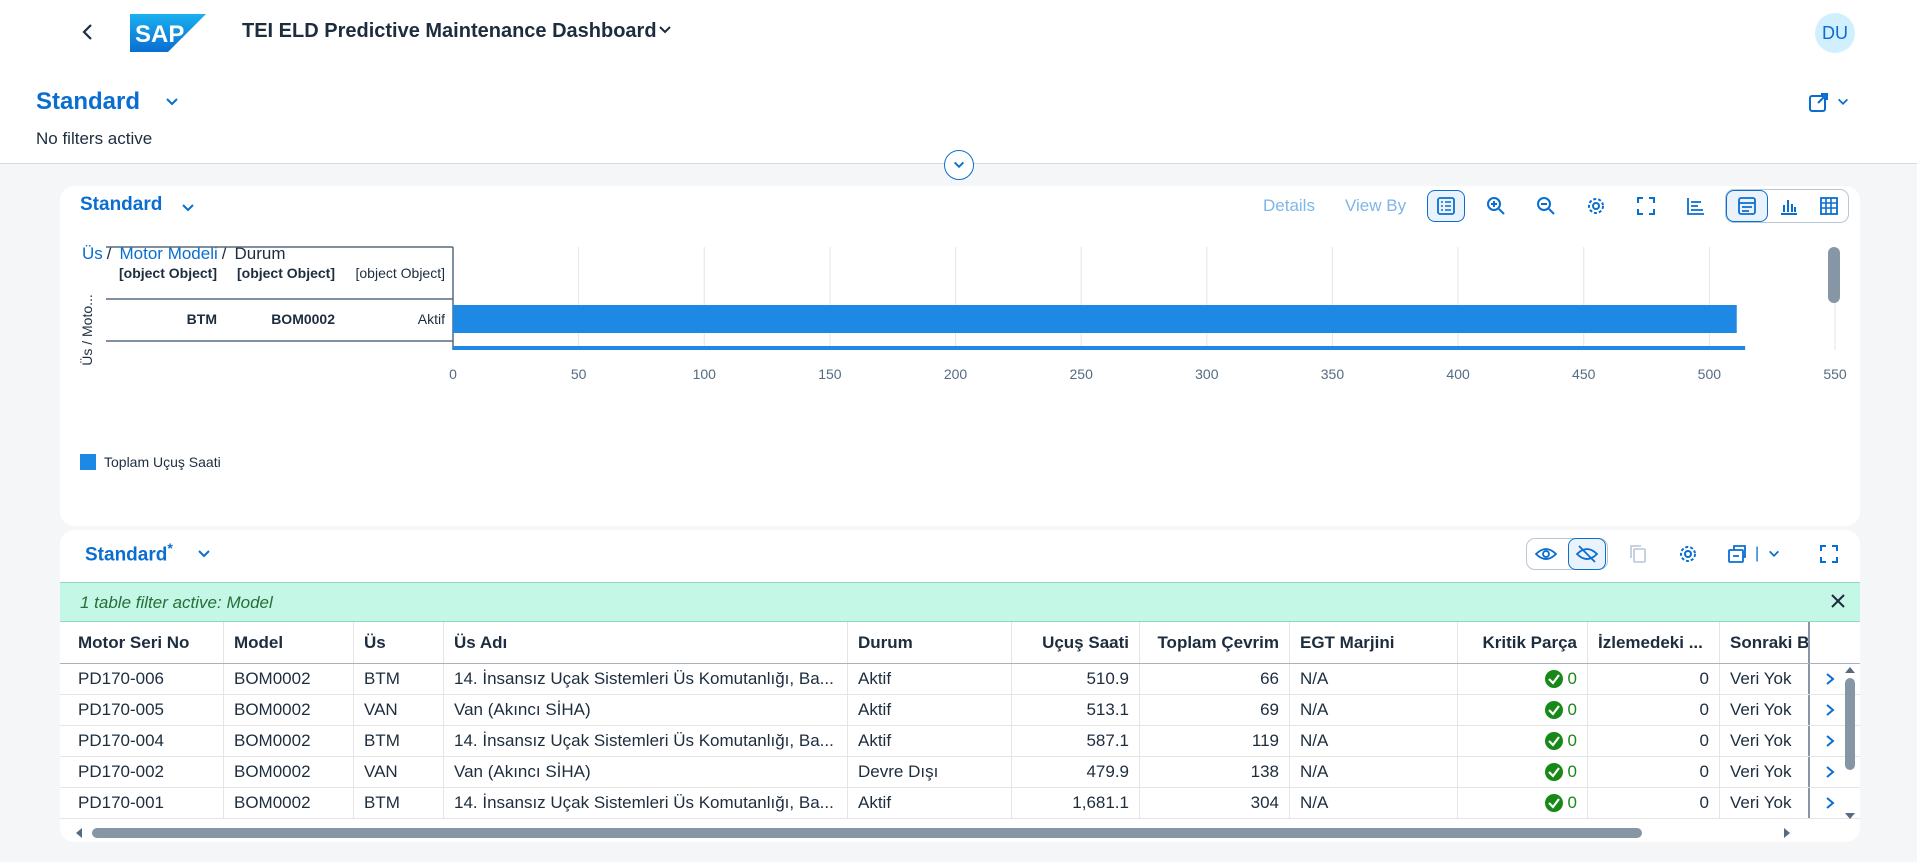 The height and width of the screenshot is (862, 1917). Describe the element at coordinates (930, 772) in the screenshot. I see `cell-durum: Devre Dışı` at that location.